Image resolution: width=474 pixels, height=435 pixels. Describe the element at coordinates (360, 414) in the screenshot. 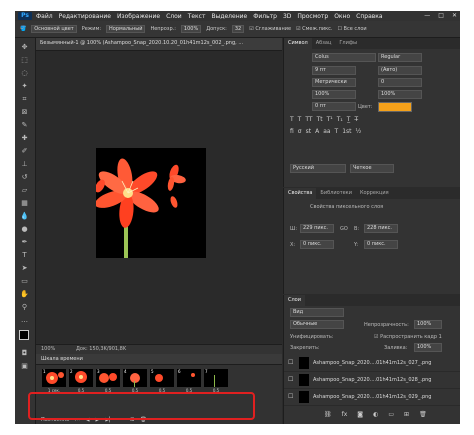

I see `mask-icon: ◙` at that location.